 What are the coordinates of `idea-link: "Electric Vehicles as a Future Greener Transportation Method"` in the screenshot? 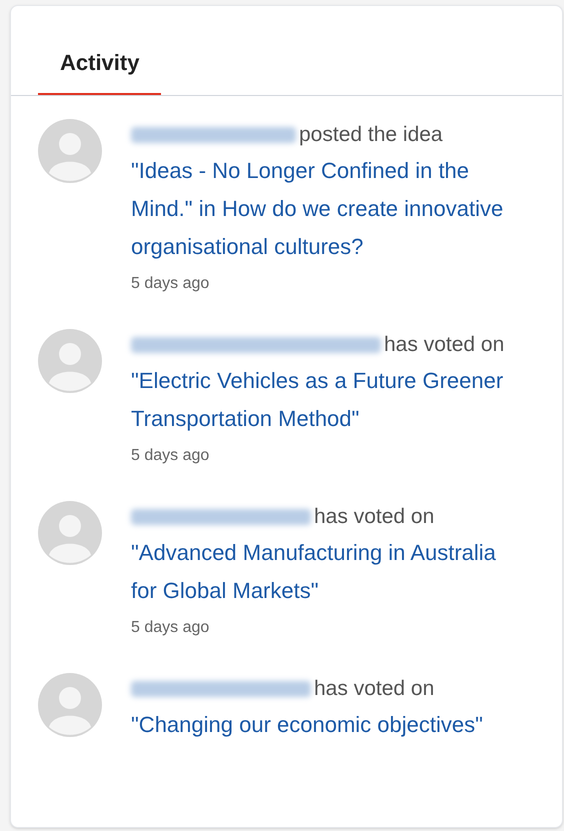 It's located at (326, 400).